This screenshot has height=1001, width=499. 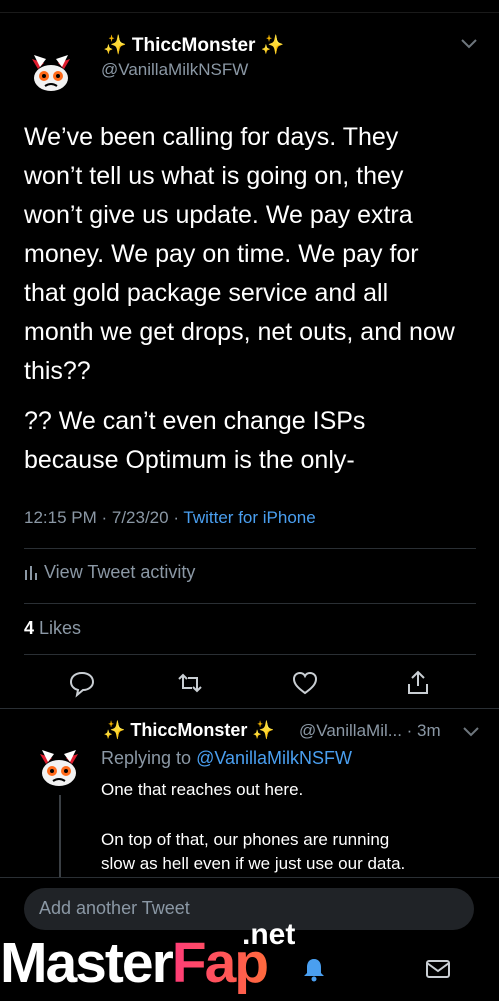 What do you see at coordinates (221, 254) in the screenshot?
I see `tweet-line: money. We pay on time. We pay for` at bounding box center [221, 254].